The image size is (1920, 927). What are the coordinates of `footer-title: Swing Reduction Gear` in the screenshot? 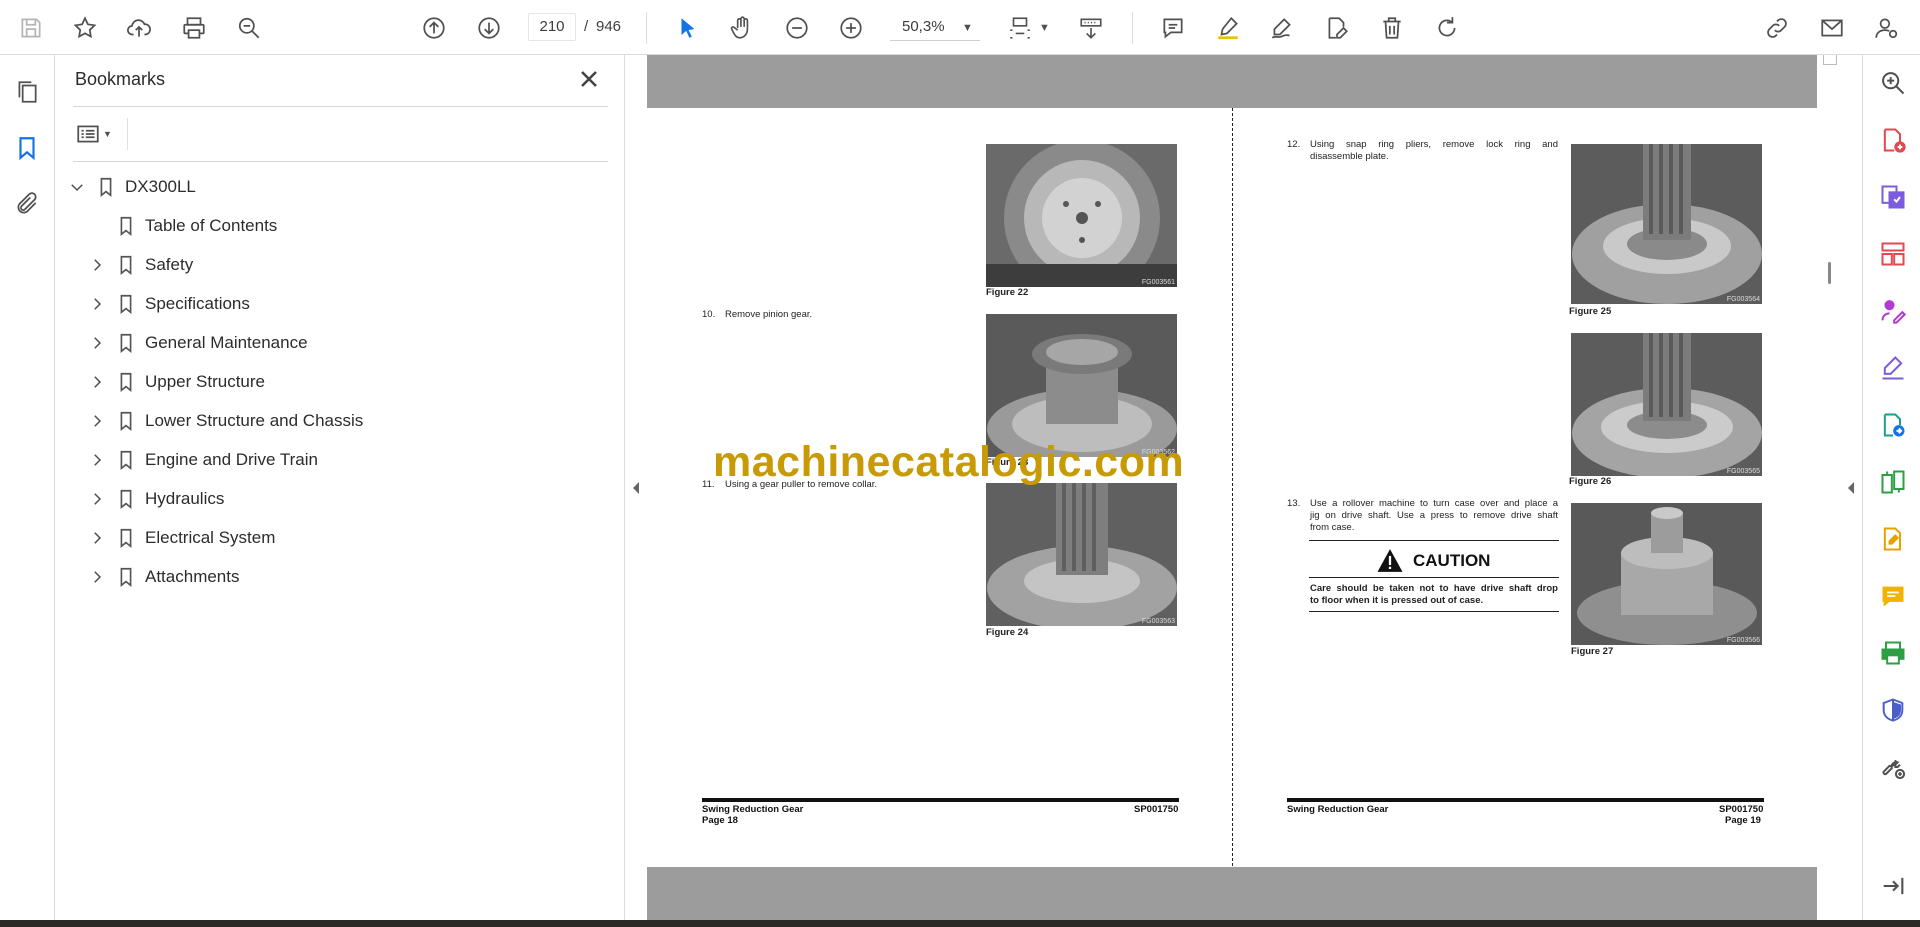 It's located at (1338, 809).